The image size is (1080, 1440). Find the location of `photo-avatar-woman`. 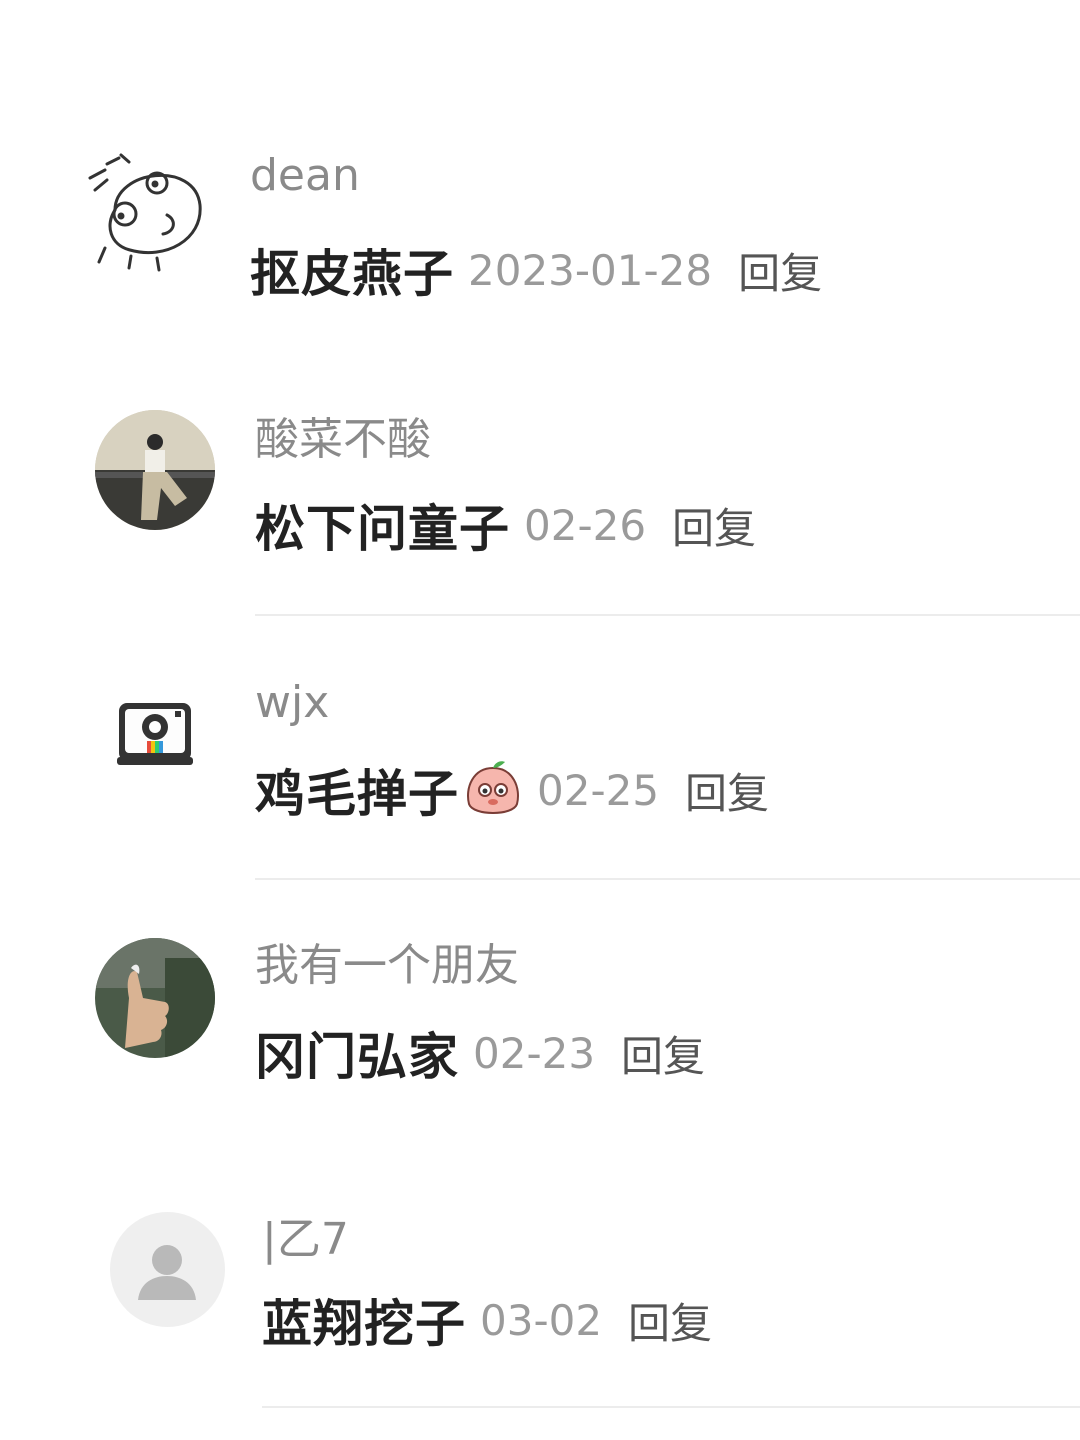

photo-avatar-woman is located at coordinates (155, 470).